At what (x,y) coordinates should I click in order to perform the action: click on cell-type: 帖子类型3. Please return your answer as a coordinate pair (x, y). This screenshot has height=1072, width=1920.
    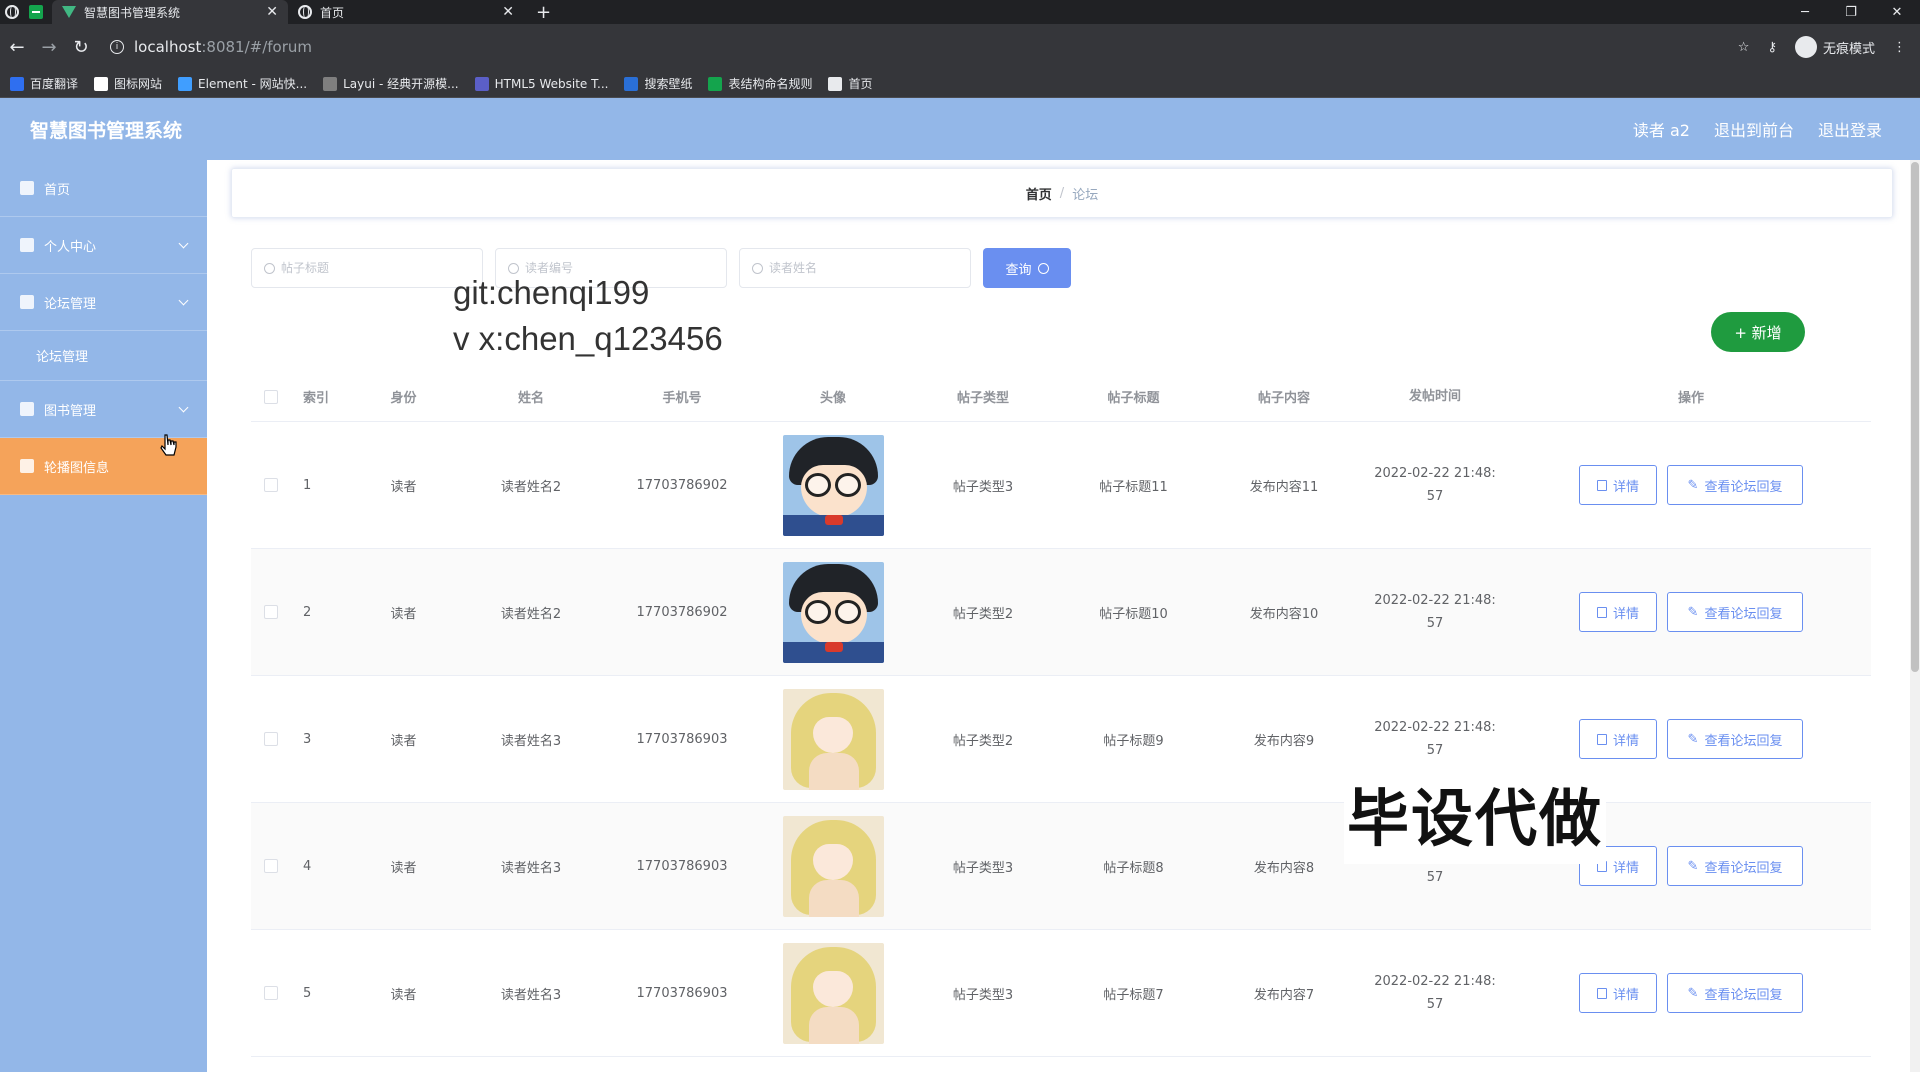
    Looking at the image, I should click on (983, 487).